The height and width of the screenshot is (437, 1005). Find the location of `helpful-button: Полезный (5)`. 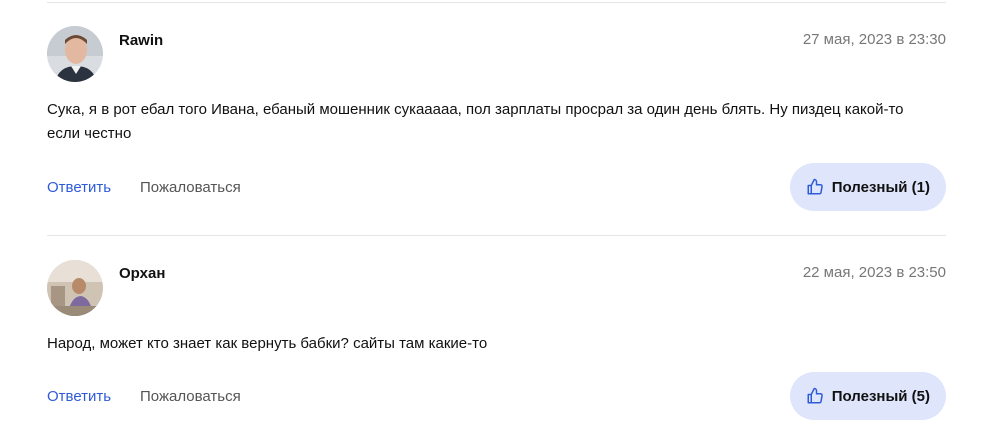

helpful-button: Полезный (5) is located at coordinates (867, 396).